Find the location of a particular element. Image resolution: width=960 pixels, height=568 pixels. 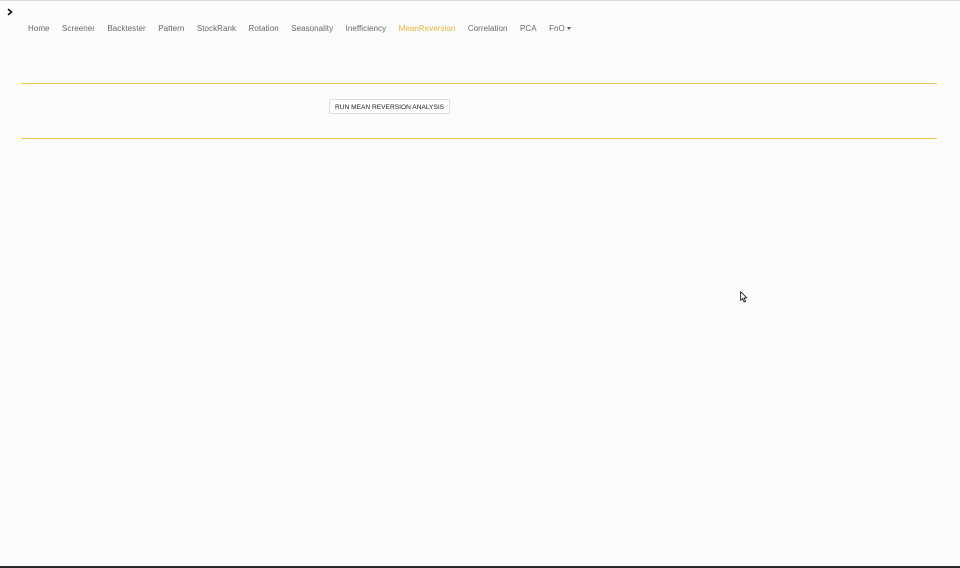

nav-item-seasonality: Seasonality is located at coordinates (312, 29).